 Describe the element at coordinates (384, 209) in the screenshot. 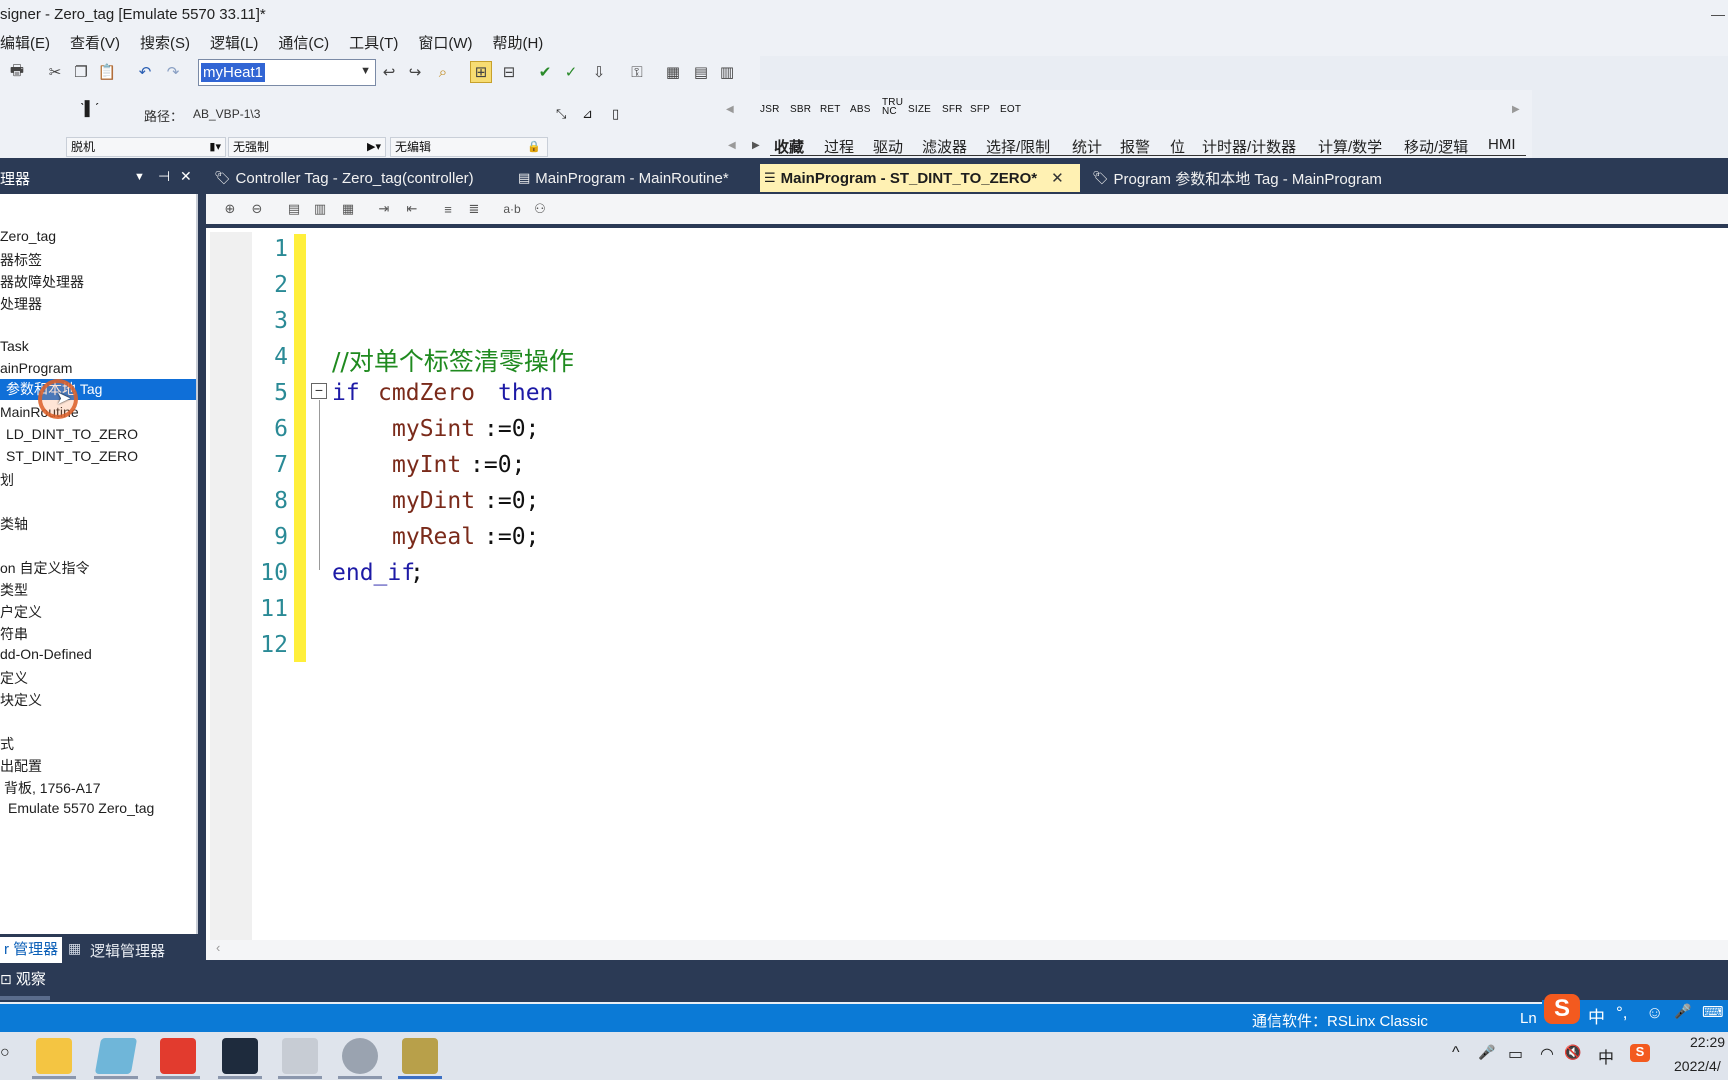

I see `indent-icon: ⇥` at that location.